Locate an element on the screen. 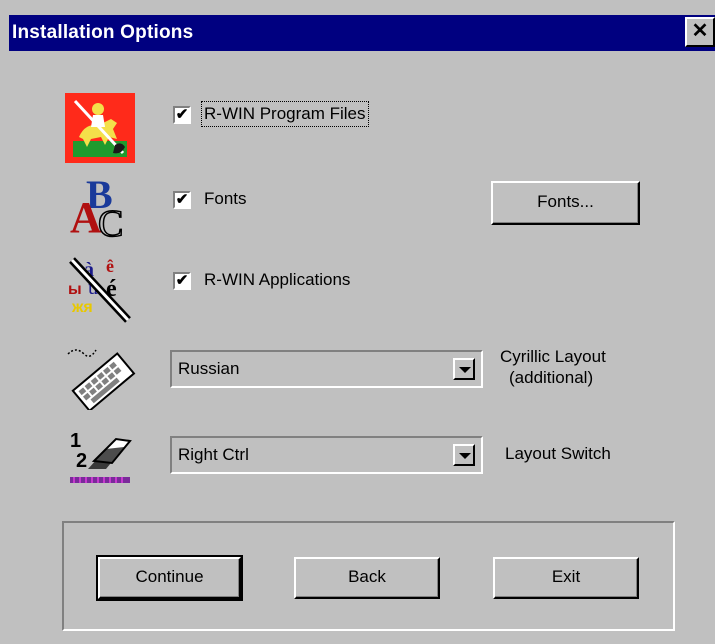 This screenshot has height=644, width=715. svg-text: жя is located at coordinates (82, 307).